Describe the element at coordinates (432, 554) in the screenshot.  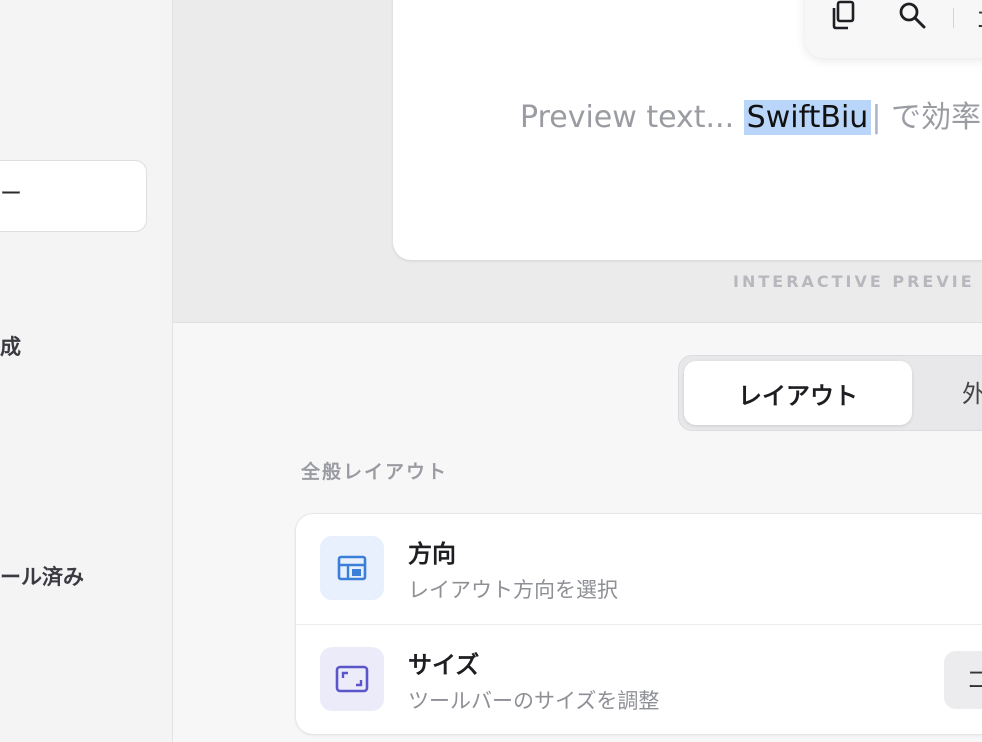
I see `setting-title-direction: 方向` at that location.